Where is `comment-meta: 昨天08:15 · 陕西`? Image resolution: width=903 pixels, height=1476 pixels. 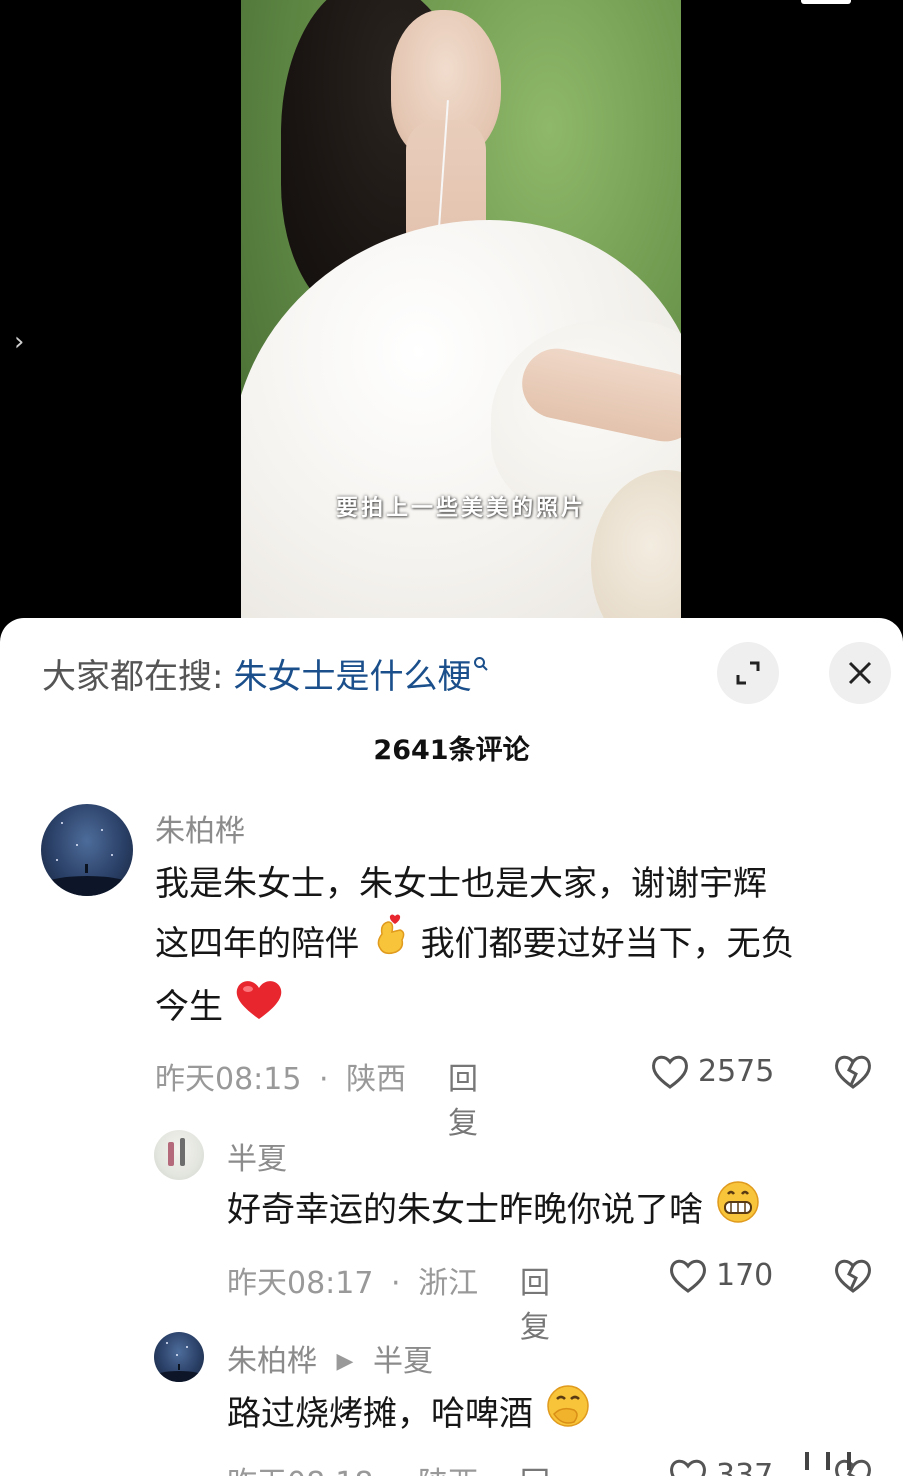 comment-meta: 昨天08:15 · 陕西 is located at coordinates (280, 1076).